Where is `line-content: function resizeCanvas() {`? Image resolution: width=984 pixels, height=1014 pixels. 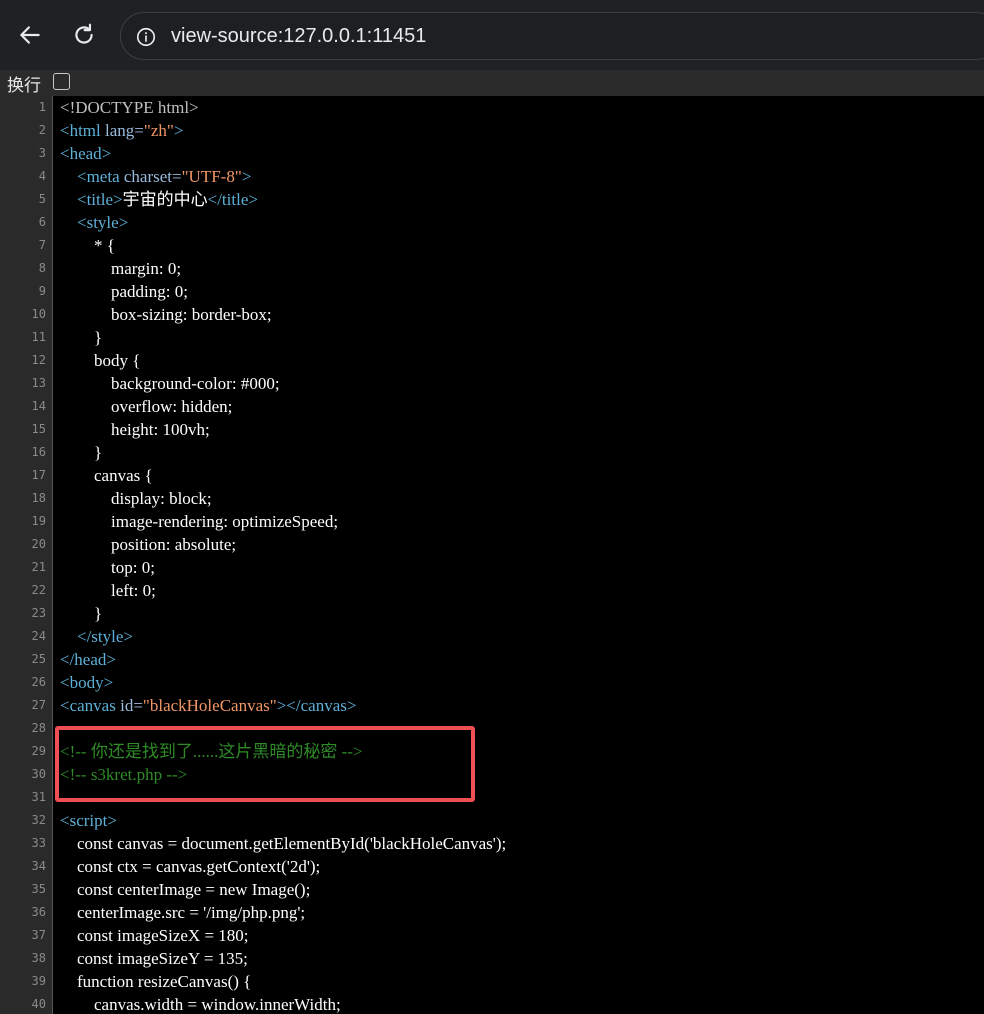 line-content: function resizeCanvas() { is located at coordinates (155, 981).